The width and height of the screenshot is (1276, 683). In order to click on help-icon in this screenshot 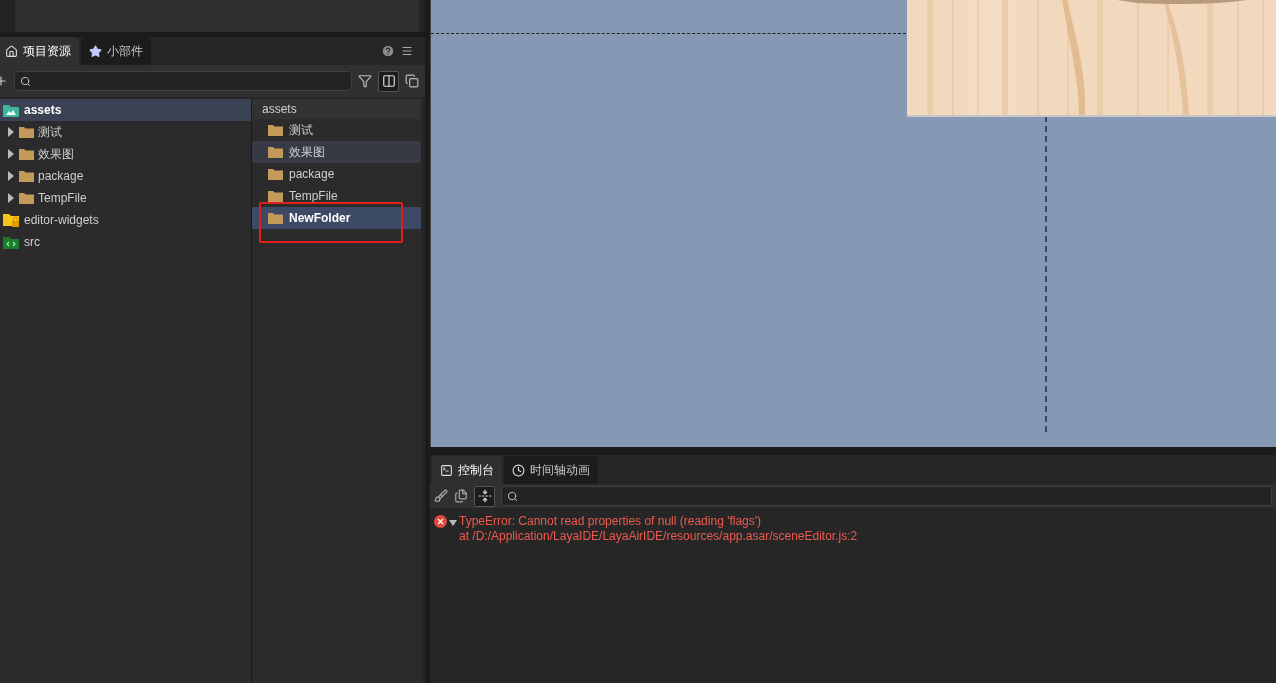, I will do `click(388, 51)`.